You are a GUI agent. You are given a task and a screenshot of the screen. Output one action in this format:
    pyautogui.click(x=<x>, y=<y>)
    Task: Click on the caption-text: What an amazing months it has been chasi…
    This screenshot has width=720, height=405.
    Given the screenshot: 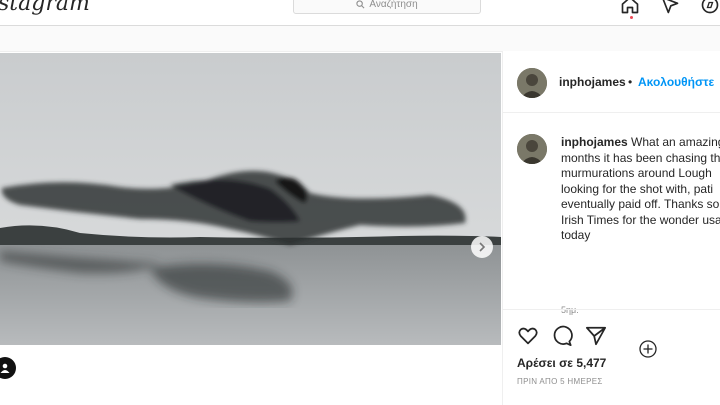 What is the action you would take?
    pyautogui.click(x=640, y=188)
    